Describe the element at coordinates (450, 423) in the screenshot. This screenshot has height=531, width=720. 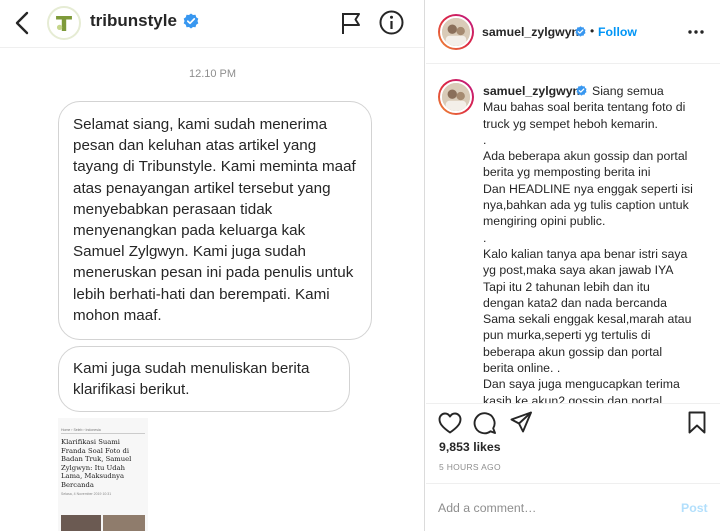
I see `heart-icon` at that location.